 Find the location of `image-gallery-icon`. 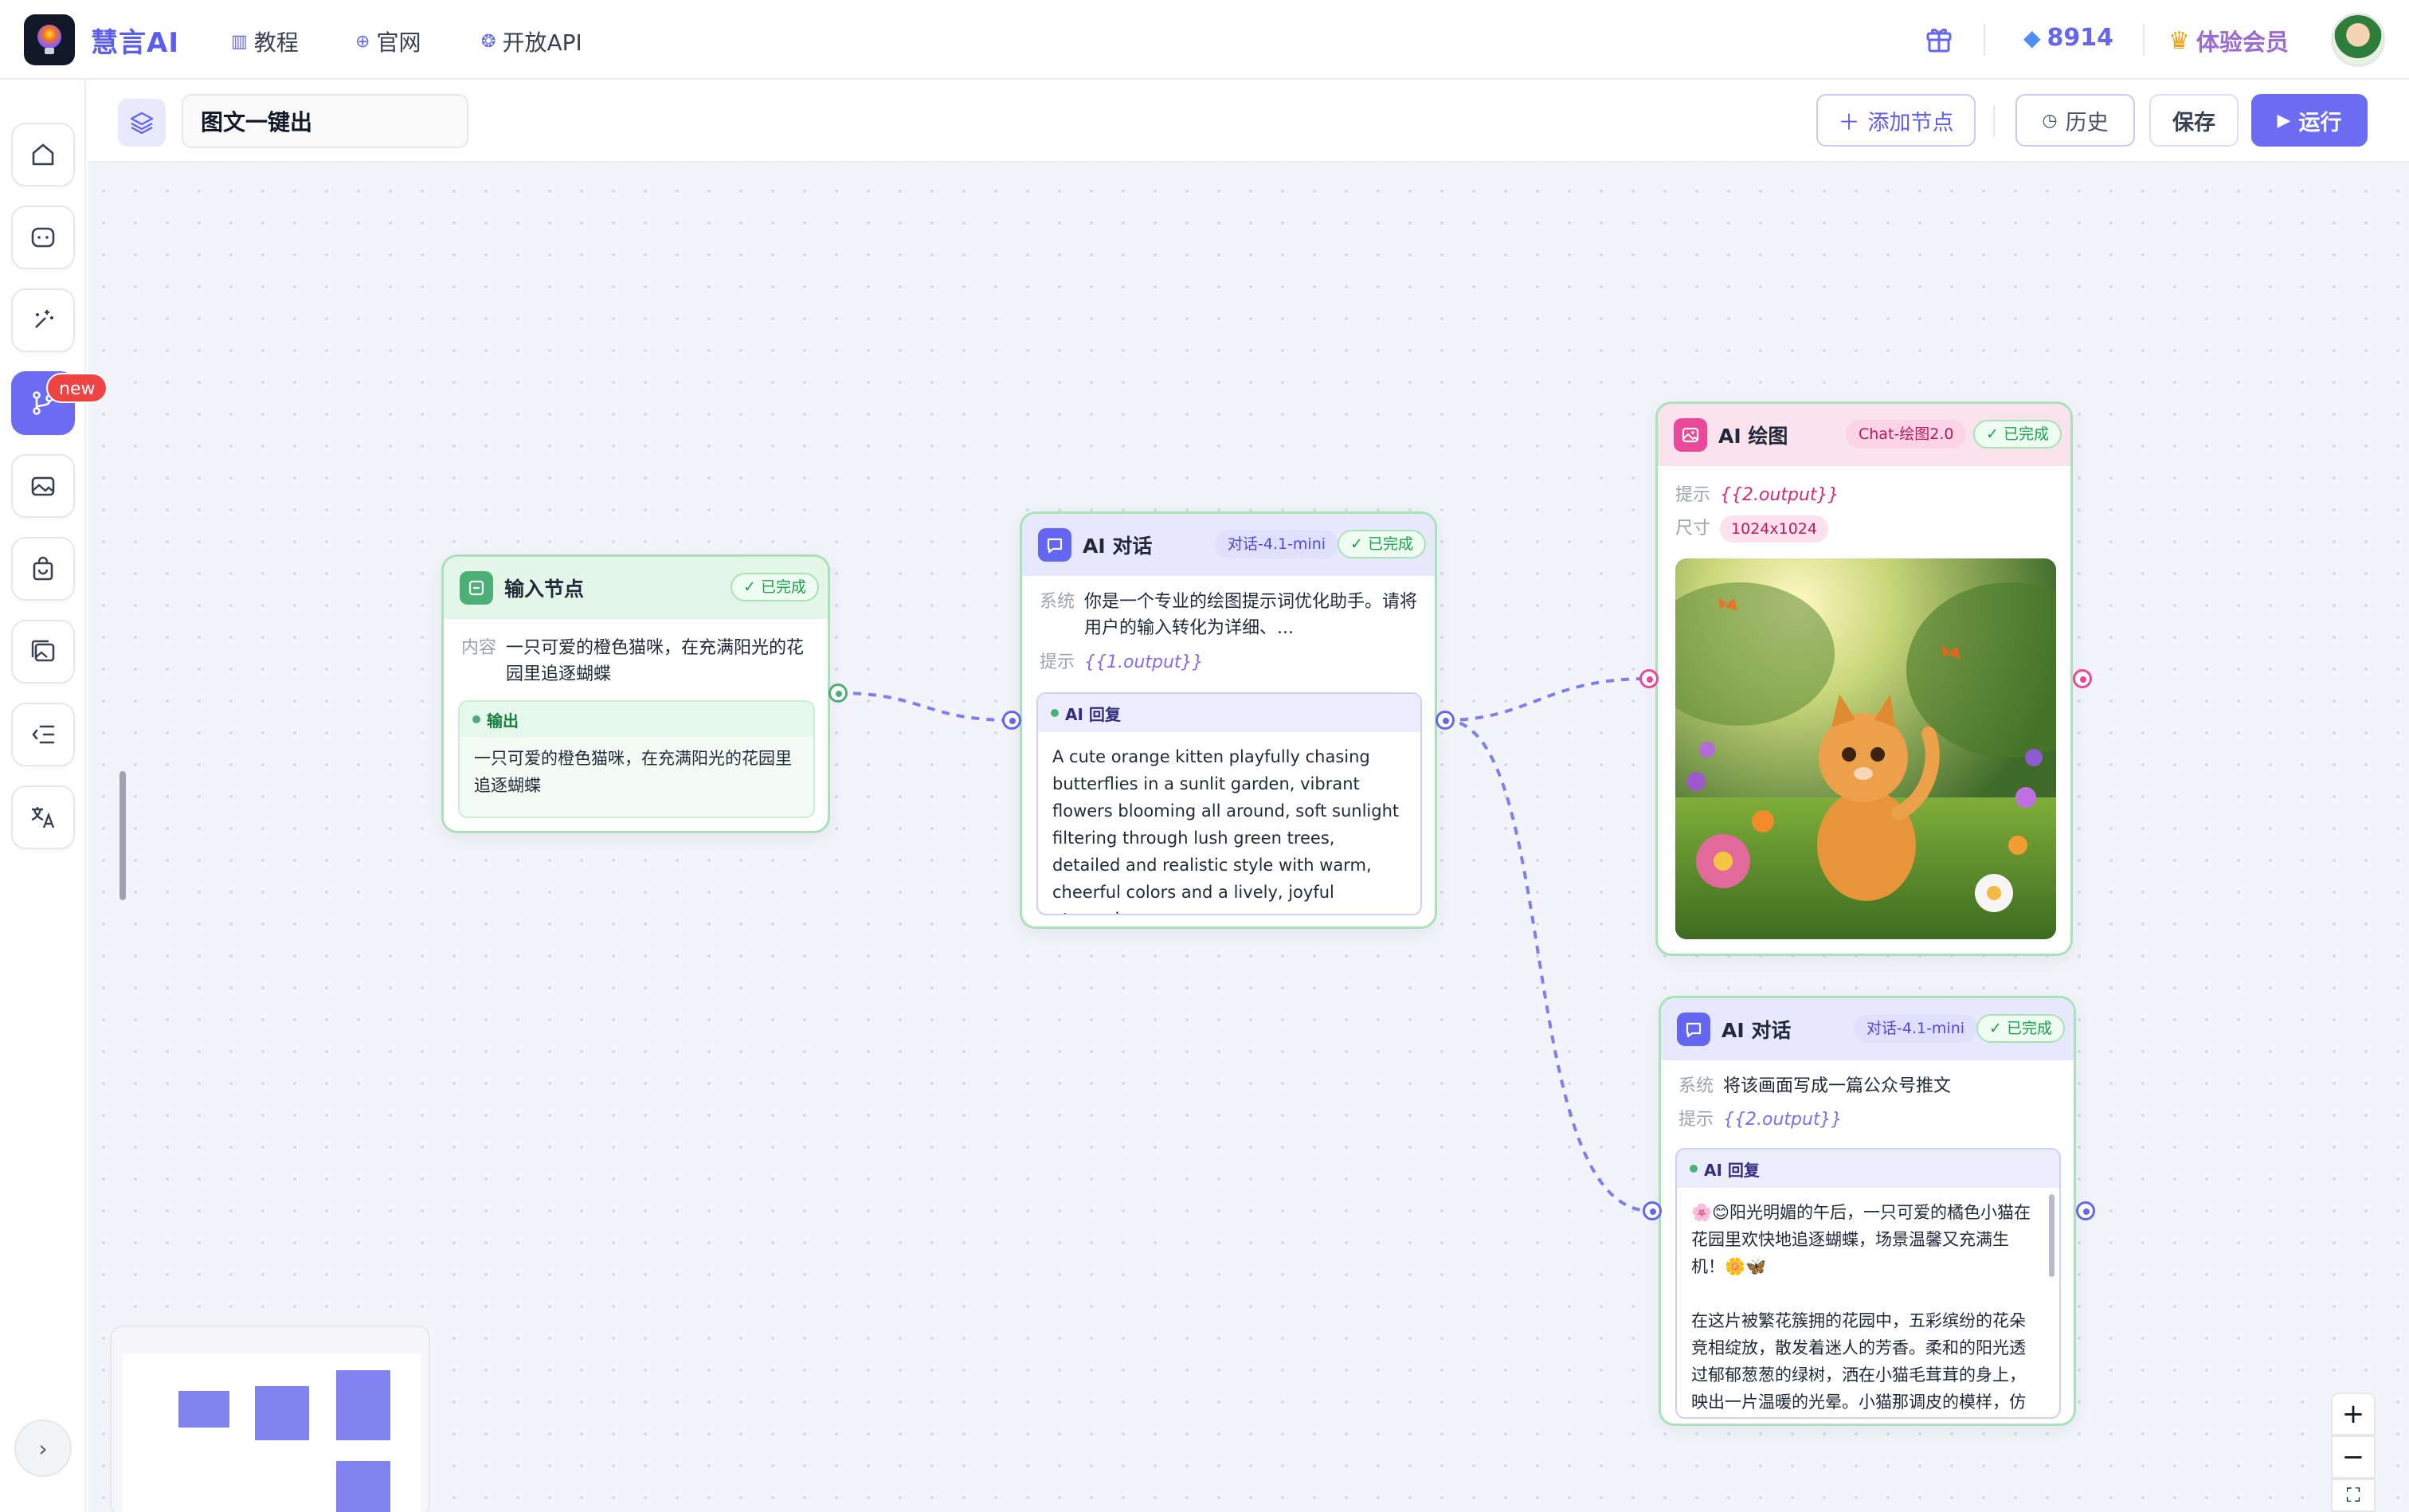

image-gallery-icon is located at coordinates (43, 486).